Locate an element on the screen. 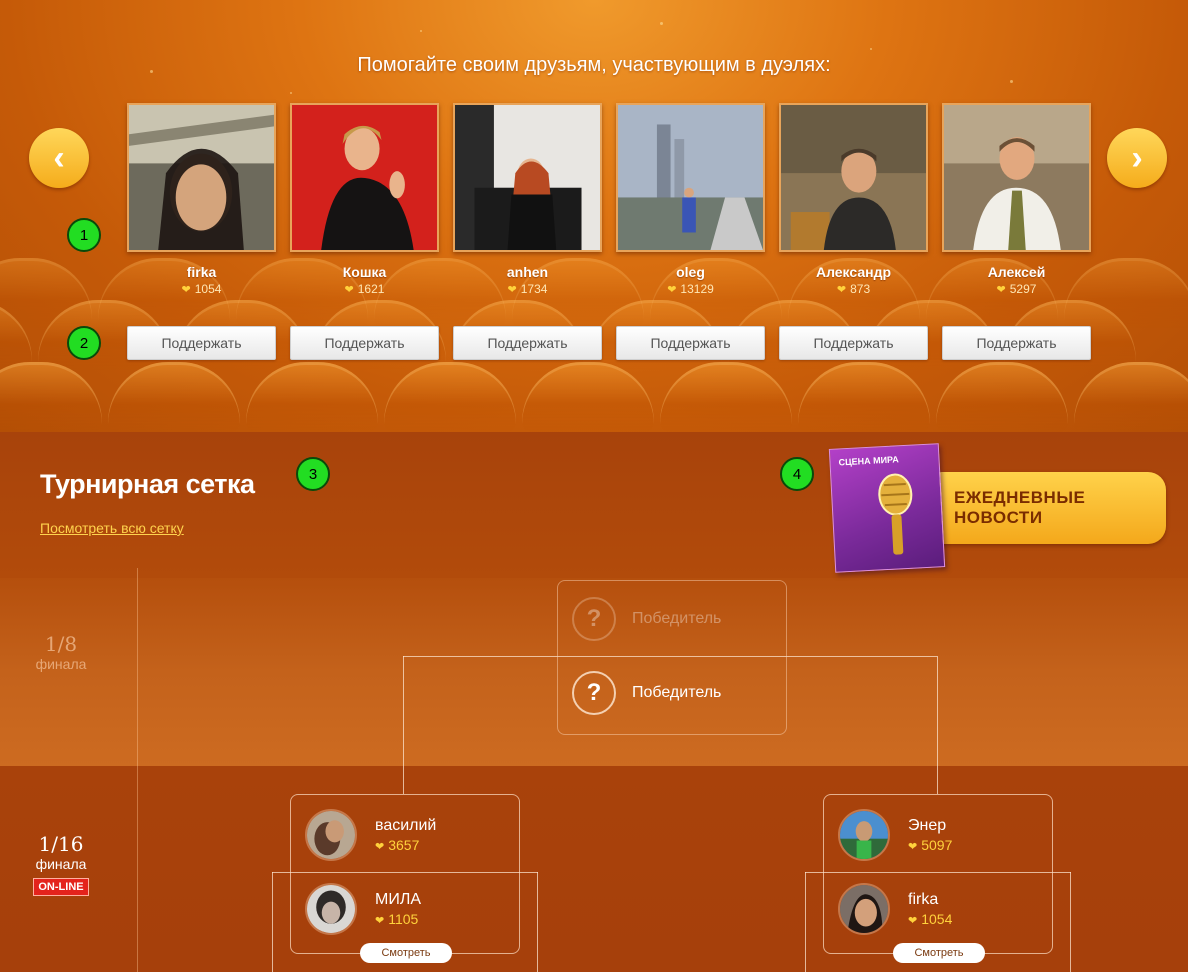 Image resolution: width=1188 pixels, height=972 pixels. seat-row is located at coordinates (594, 397).